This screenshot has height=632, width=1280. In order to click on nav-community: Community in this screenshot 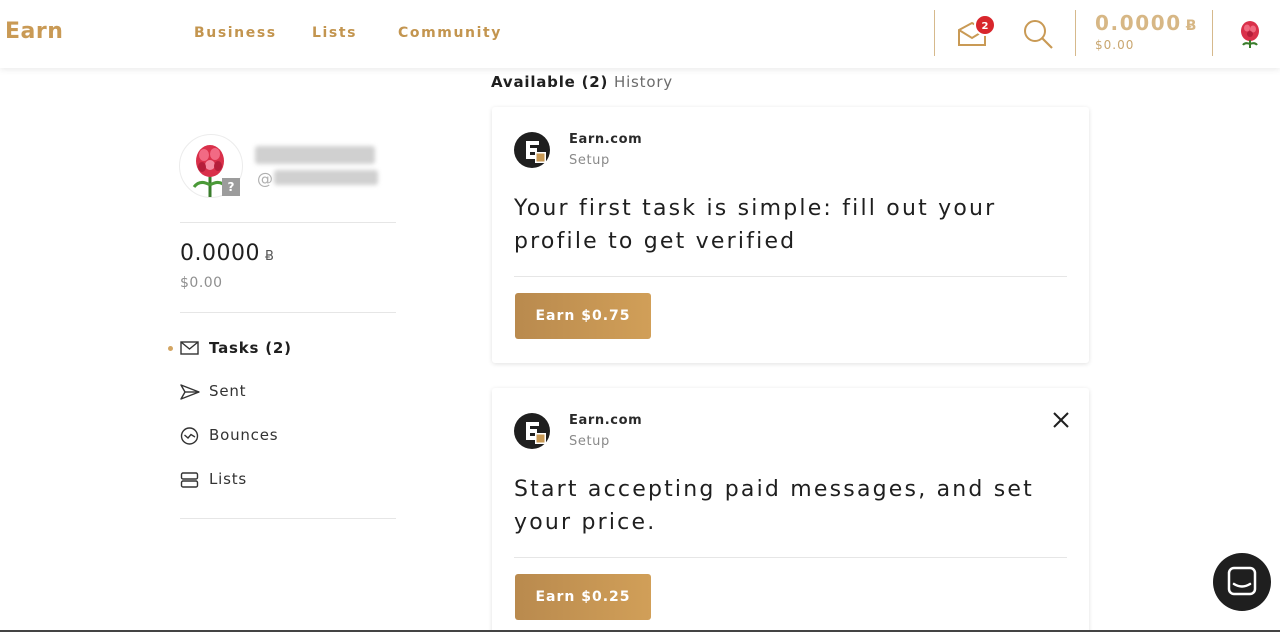, I will do `click(450, 33)`.